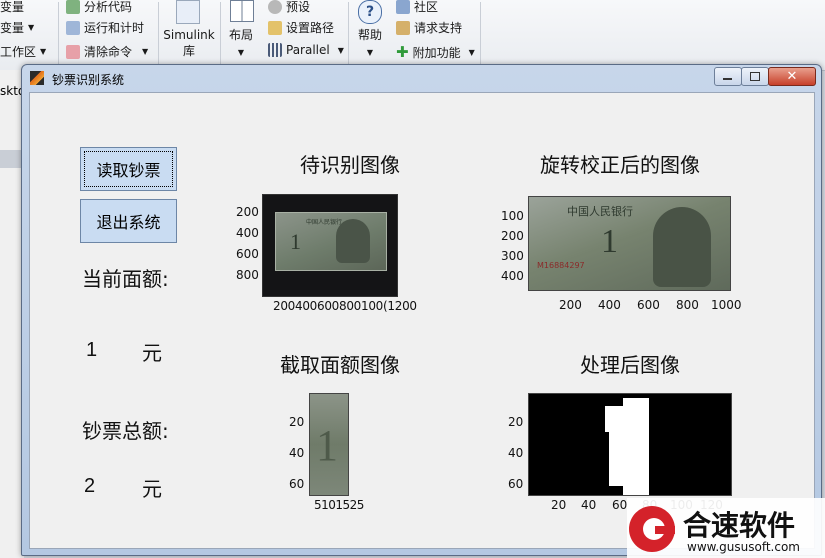 This screenshot has height=558, width=825. I want to click on current-amount-value: 1, so click(92, 350).